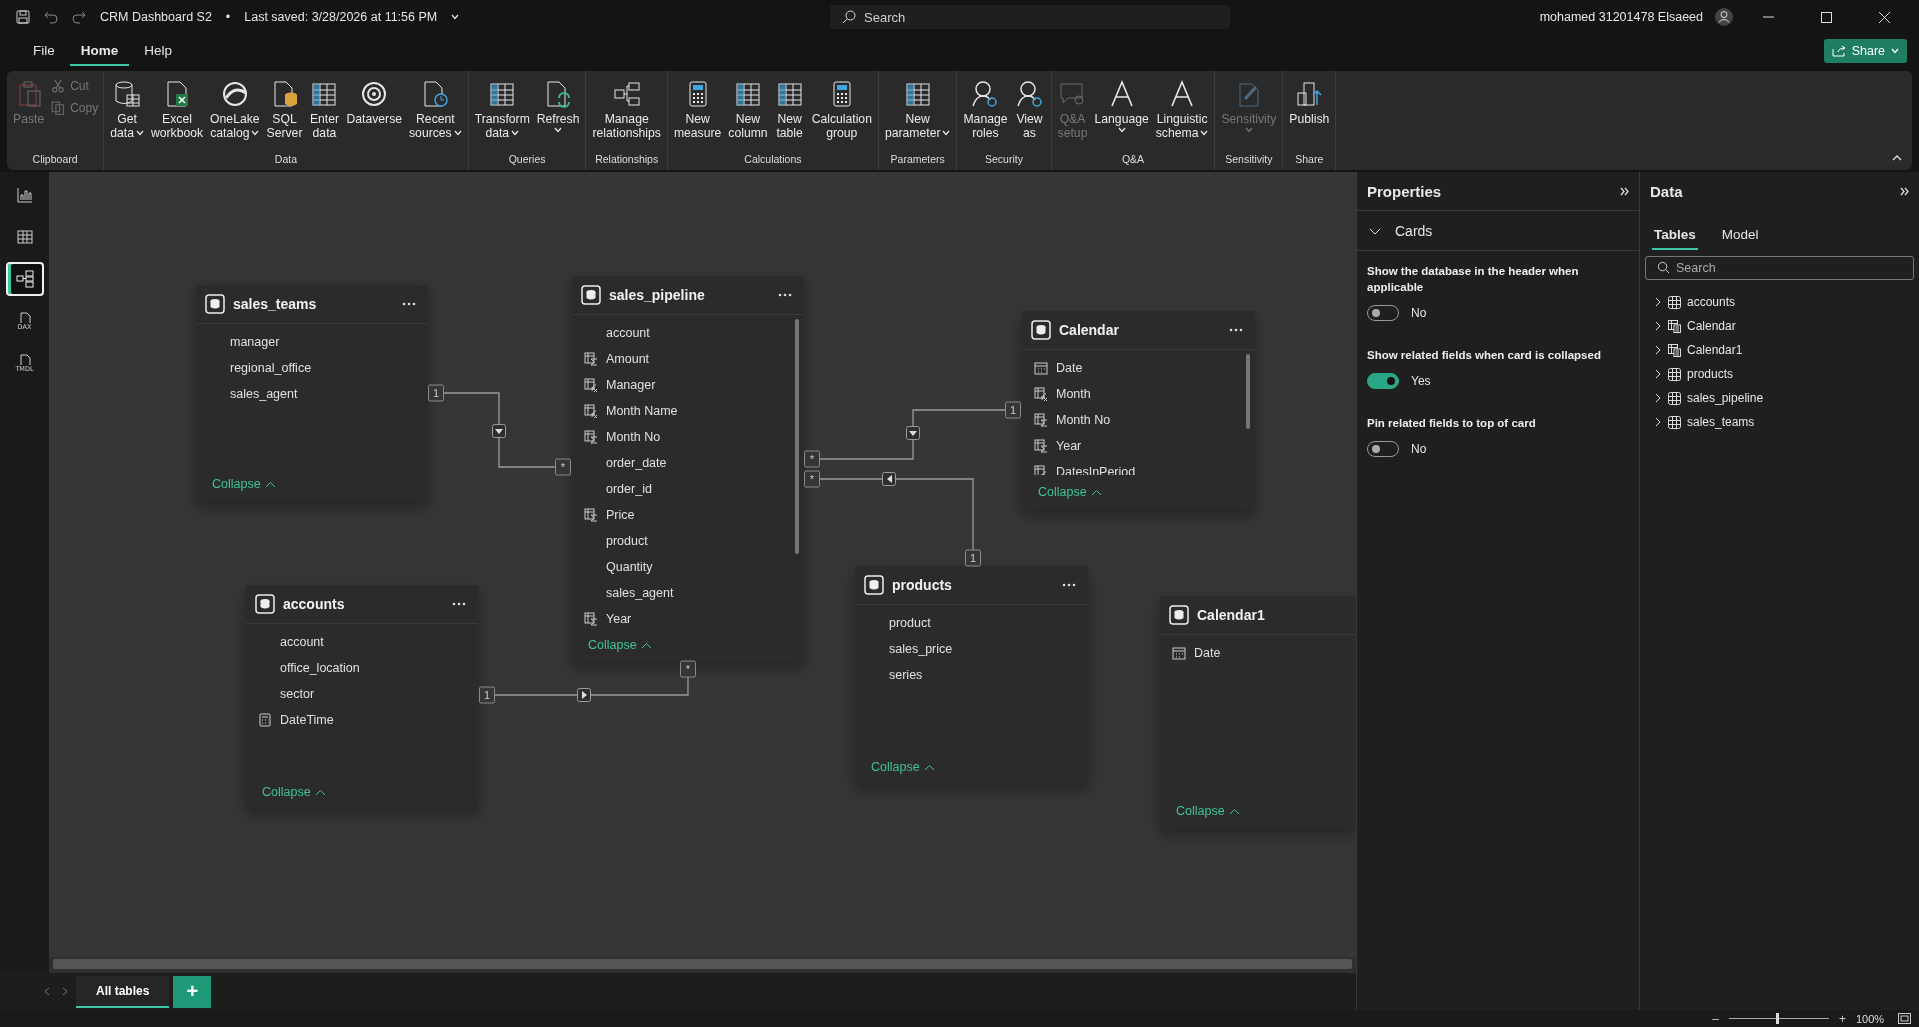  I want to click on tree-item: accounts, so click(1779, 302).